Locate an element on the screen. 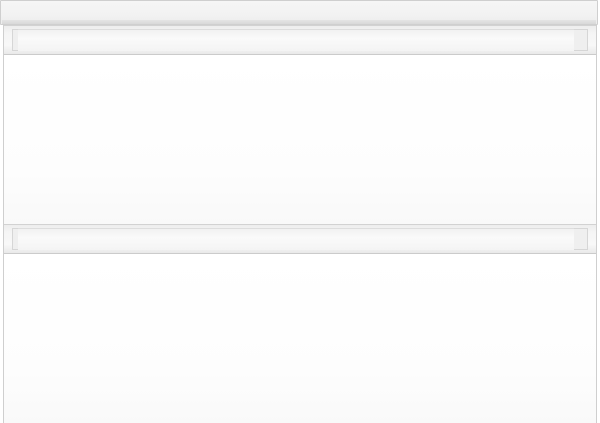 Image resolution: width=600 pixels, height=423 pixels. upper-handle-groove is located at coordinates (300, 40).